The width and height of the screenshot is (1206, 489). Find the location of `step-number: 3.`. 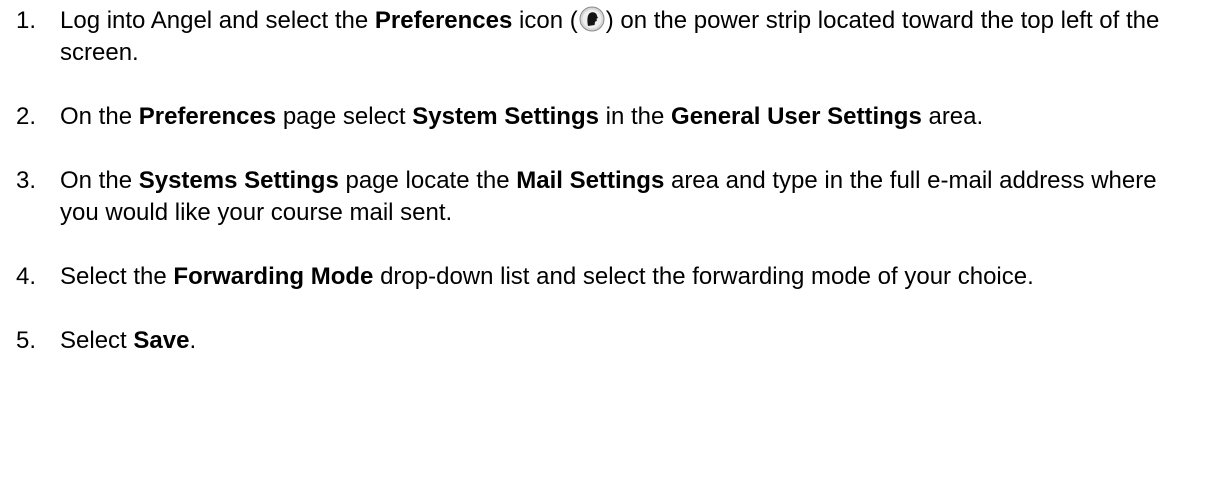

step-number: 3. is located at coordinates (26, 180).